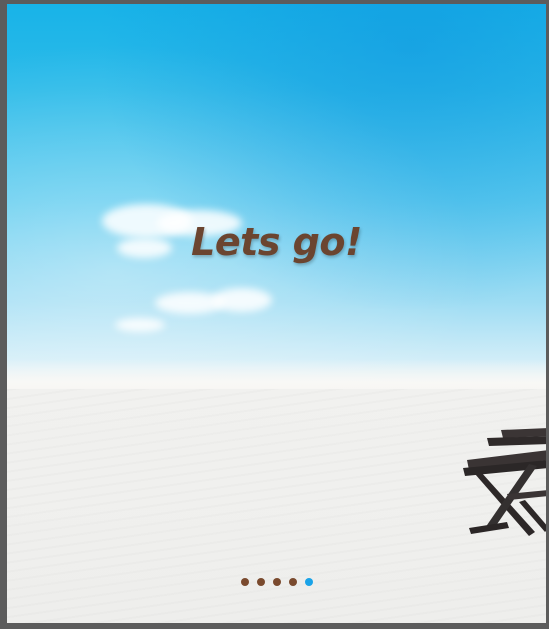 This screenshot has width=549, height=629. What do you see at coordinates (504, 482) in the screenshot?
I see `beach-chair-icon` at bounding box center [504, 482].